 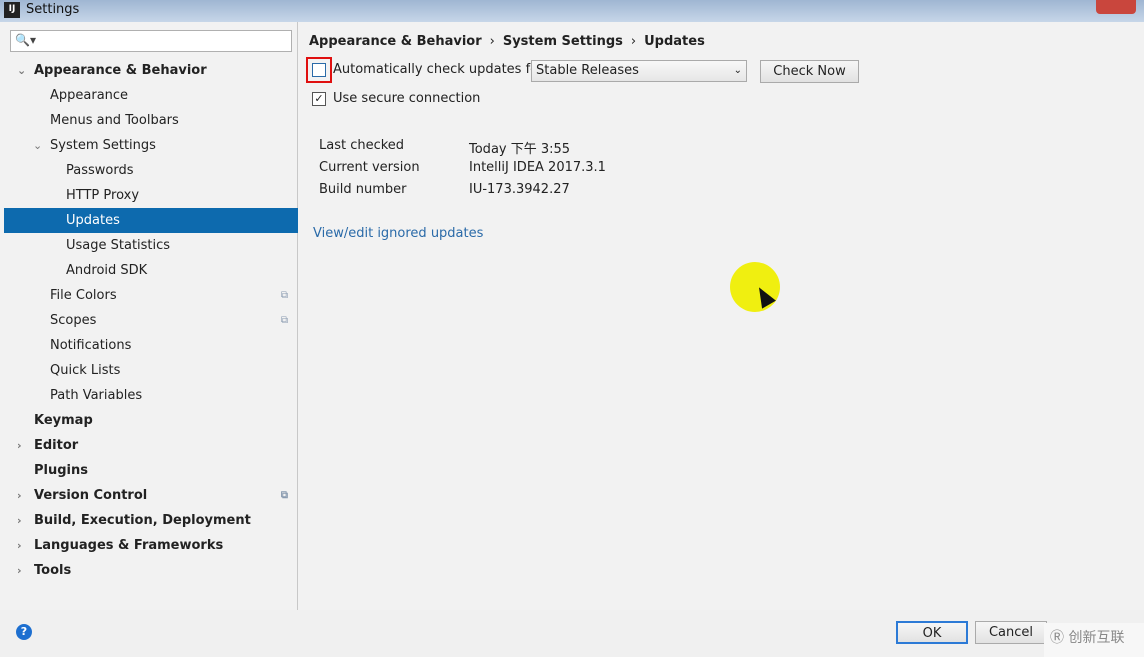 I want to click on sidebar-item-label: Languages & Frameworks, so click(x=129, y=545).